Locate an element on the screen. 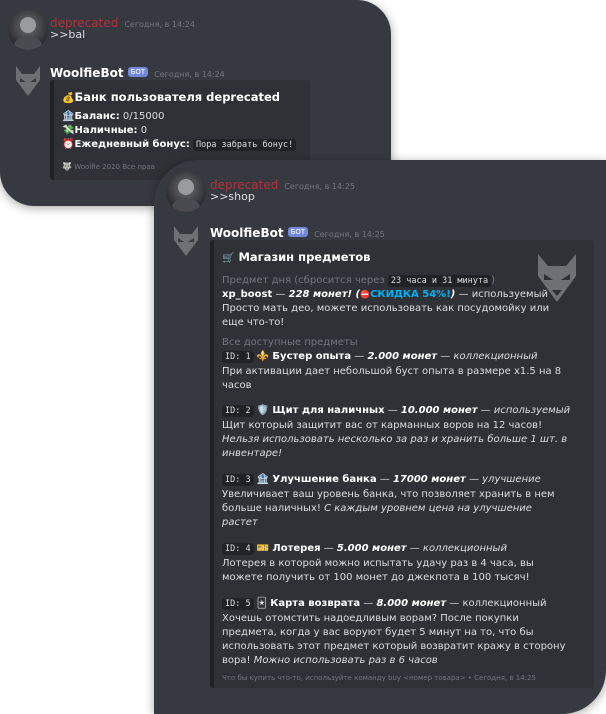  message-header: WoolfieBot БОТ Сегодня, в 14:24 is located at coordinates (137, 71).